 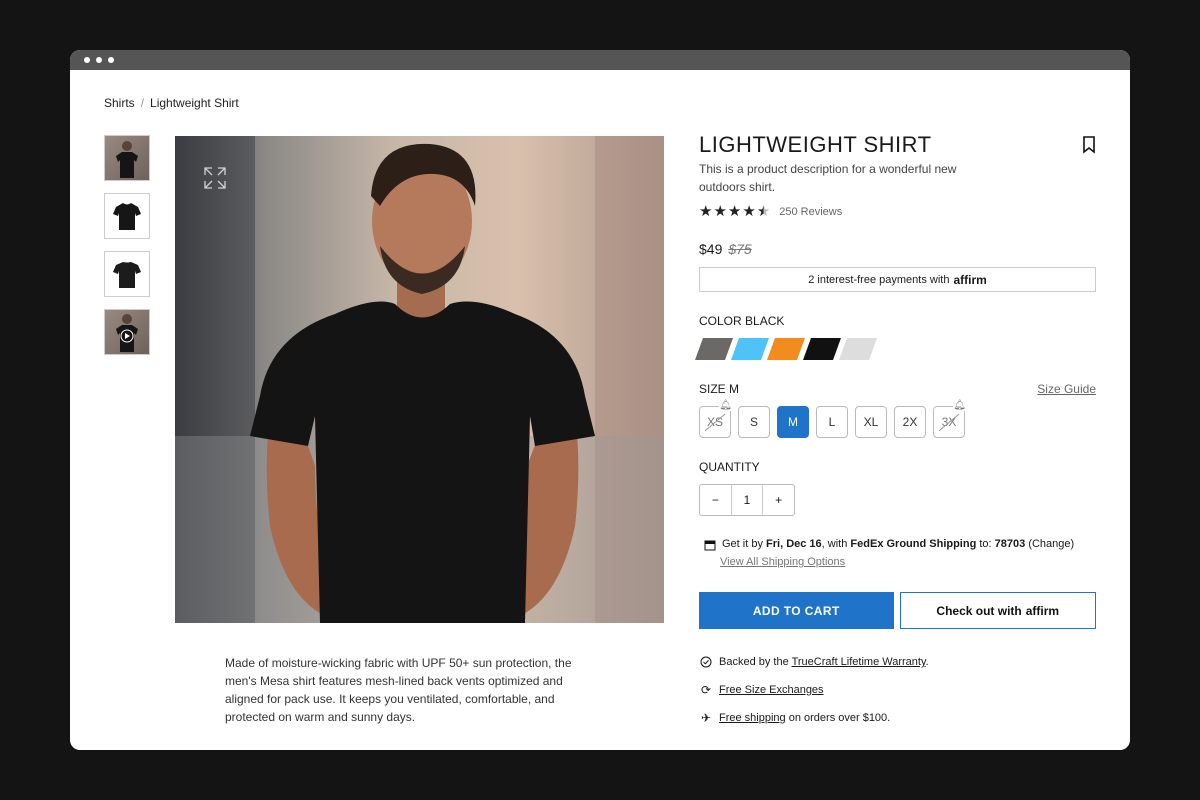 What do you see at coordinates (810, 212) in the screenshot?
I see `reviews-count: 250 Reviews` at bounding box center [810, 212].